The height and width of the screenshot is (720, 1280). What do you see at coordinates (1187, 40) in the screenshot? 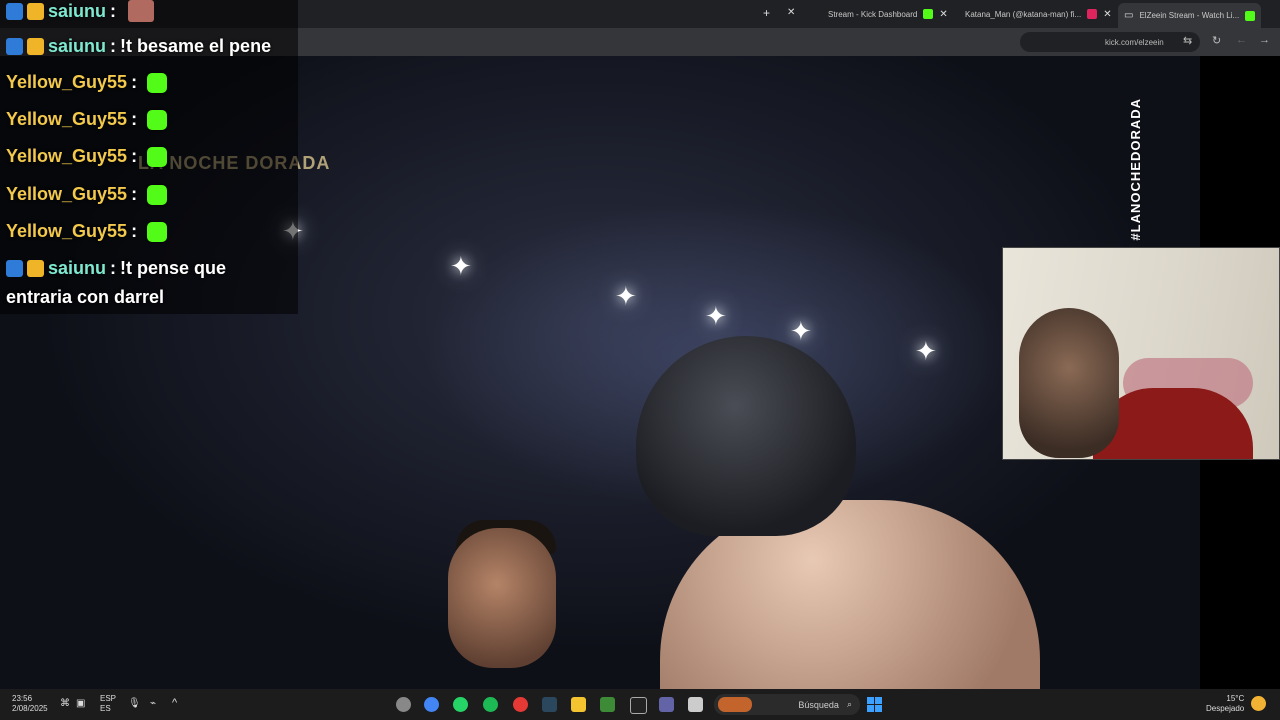
I see `site-settings-icon: ⇆` at bounding box center [1187, 40].